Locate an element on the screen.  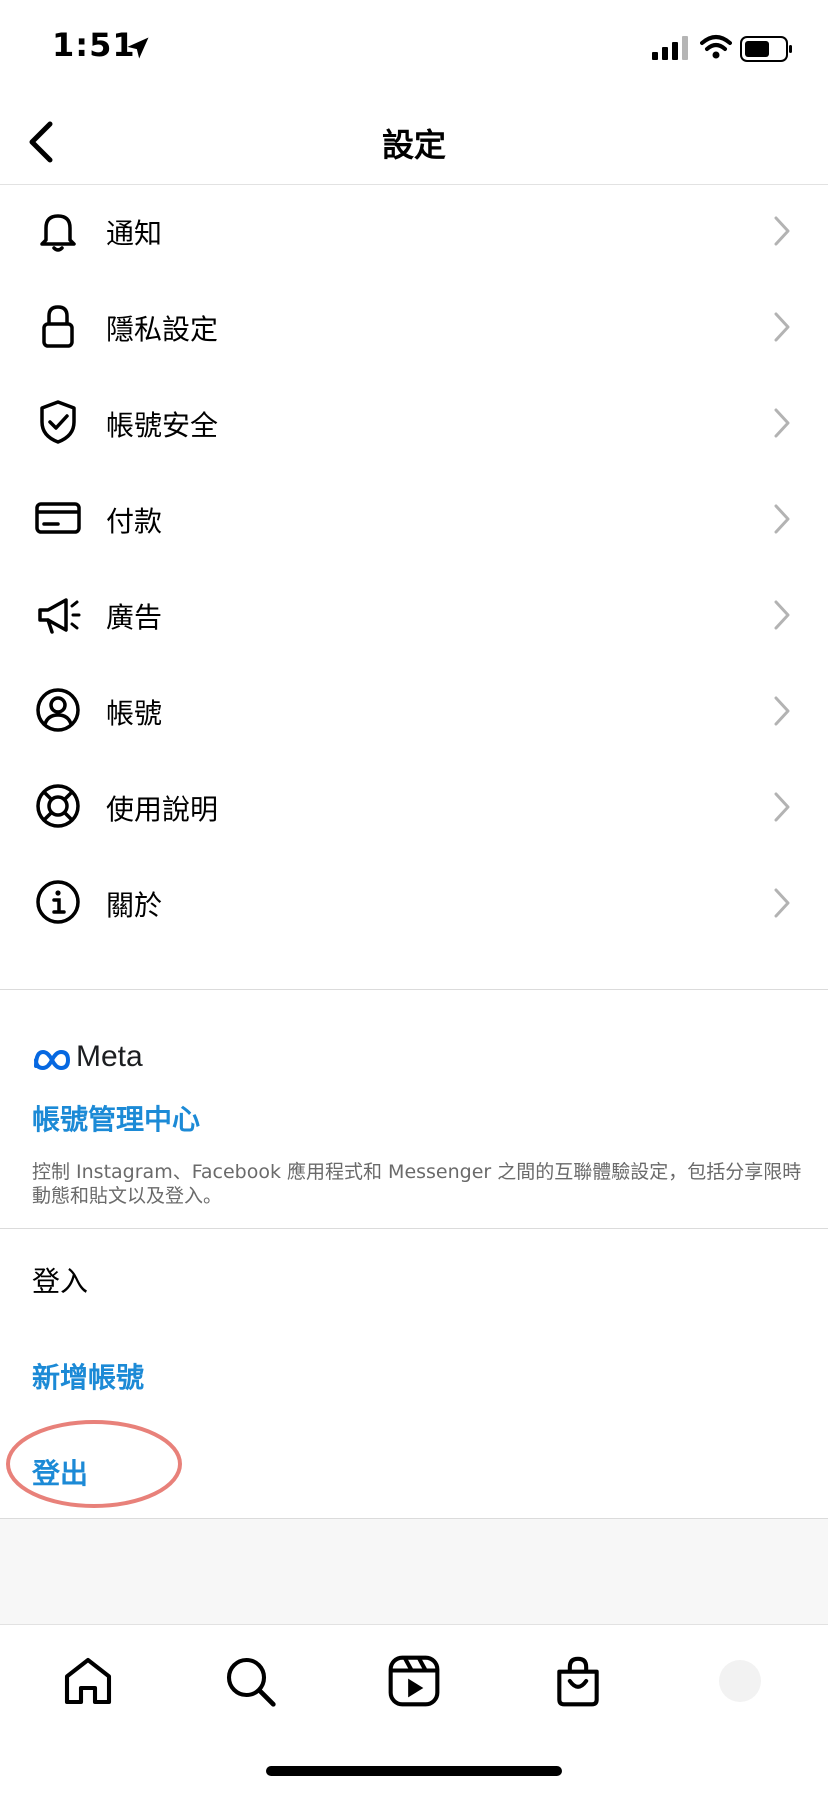
credit-card-icon is located at coordinates (58, 518).